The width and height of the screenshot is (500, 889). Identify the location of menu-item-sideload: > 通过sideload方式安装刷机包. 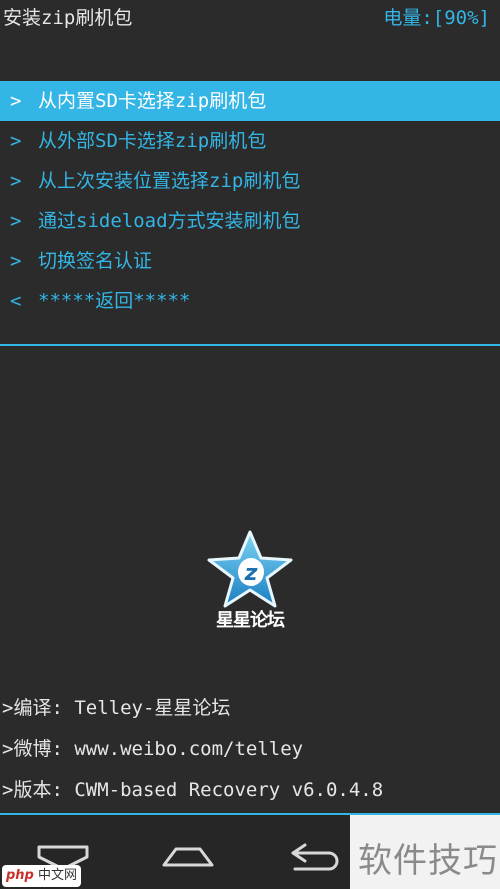
(250, 221).